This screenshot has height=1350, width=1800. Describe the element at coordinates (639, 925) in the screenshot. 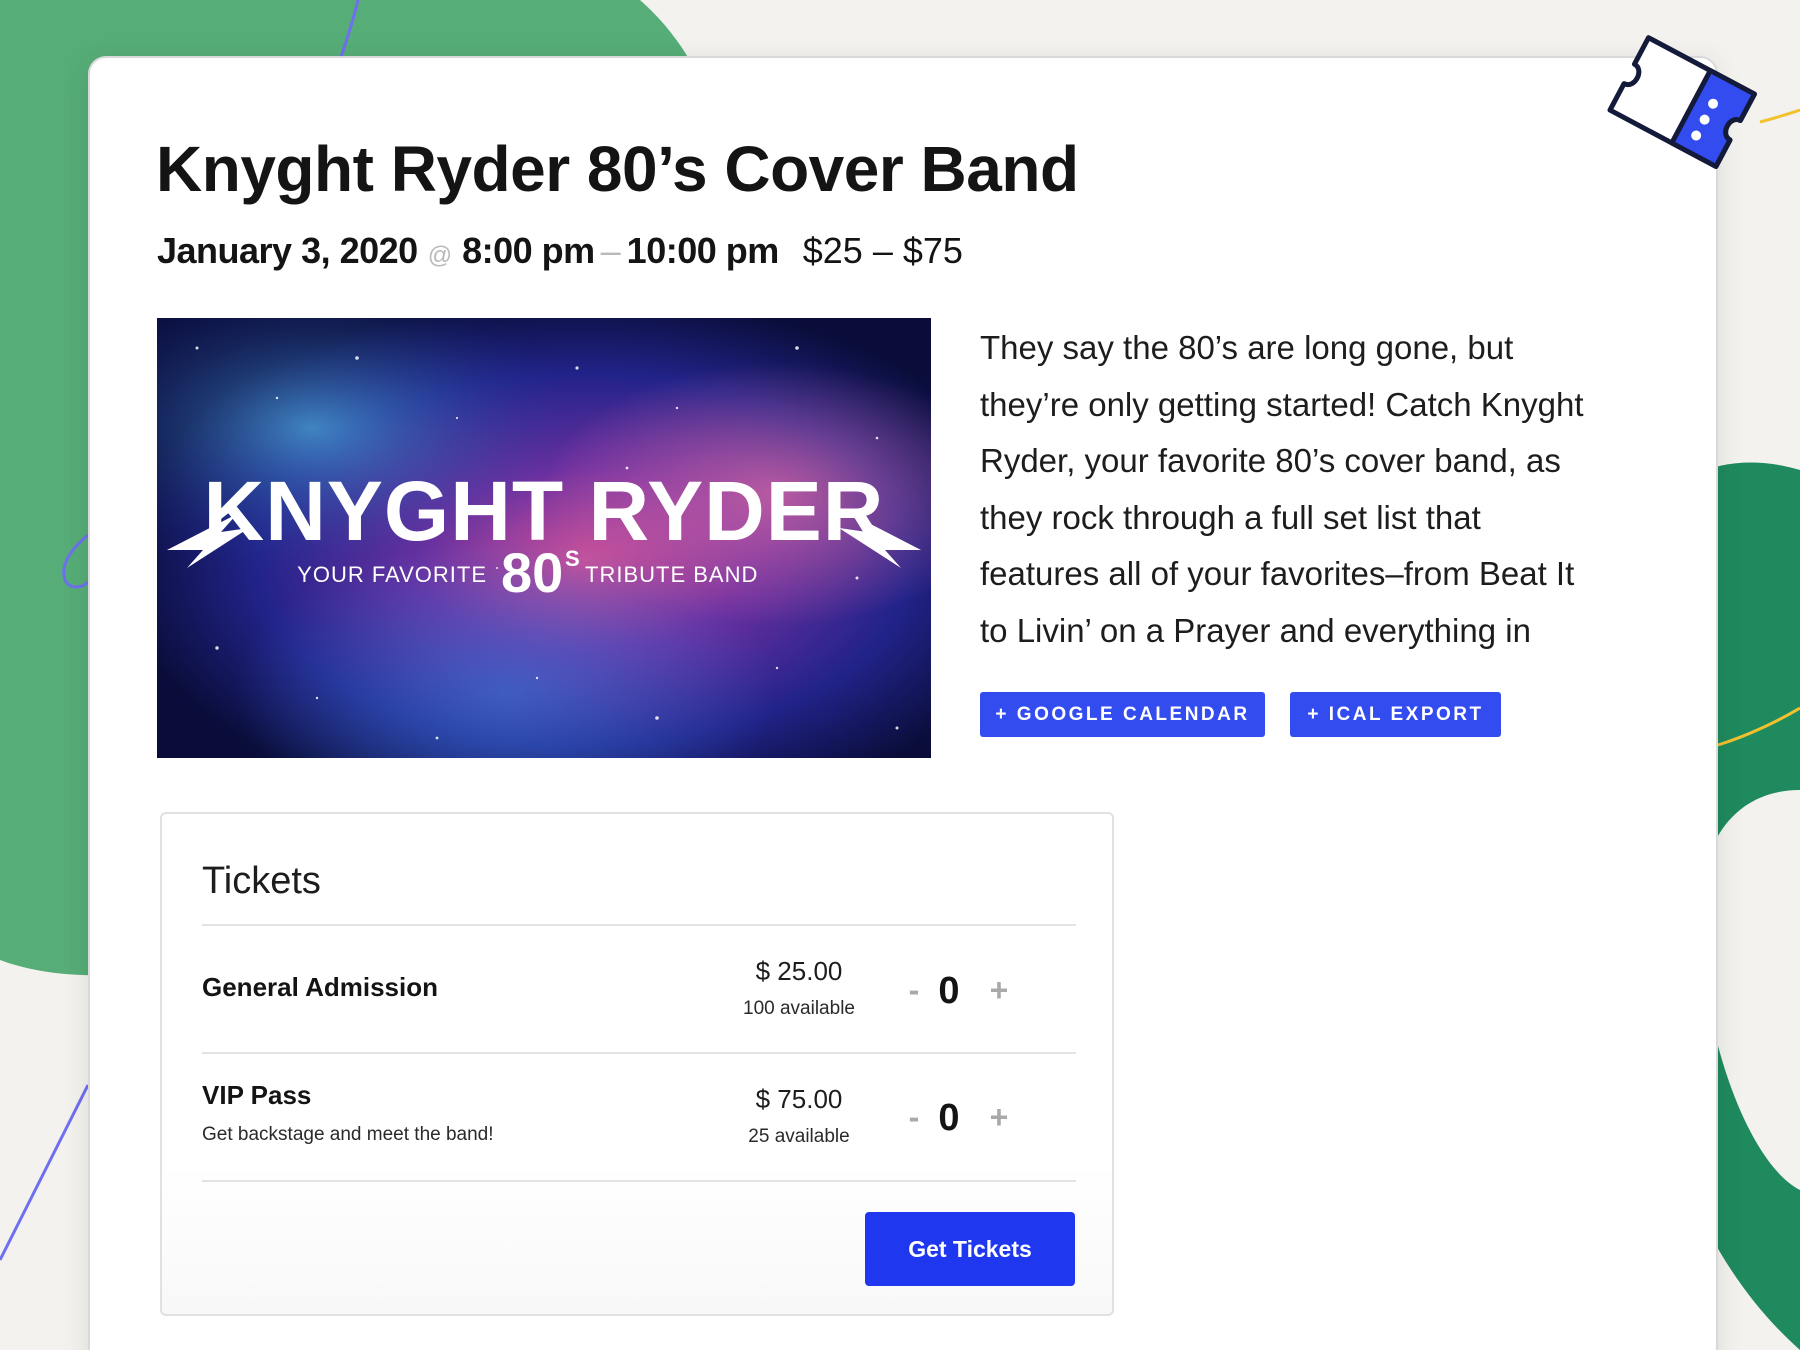

I see `tickets-divider` at that location.